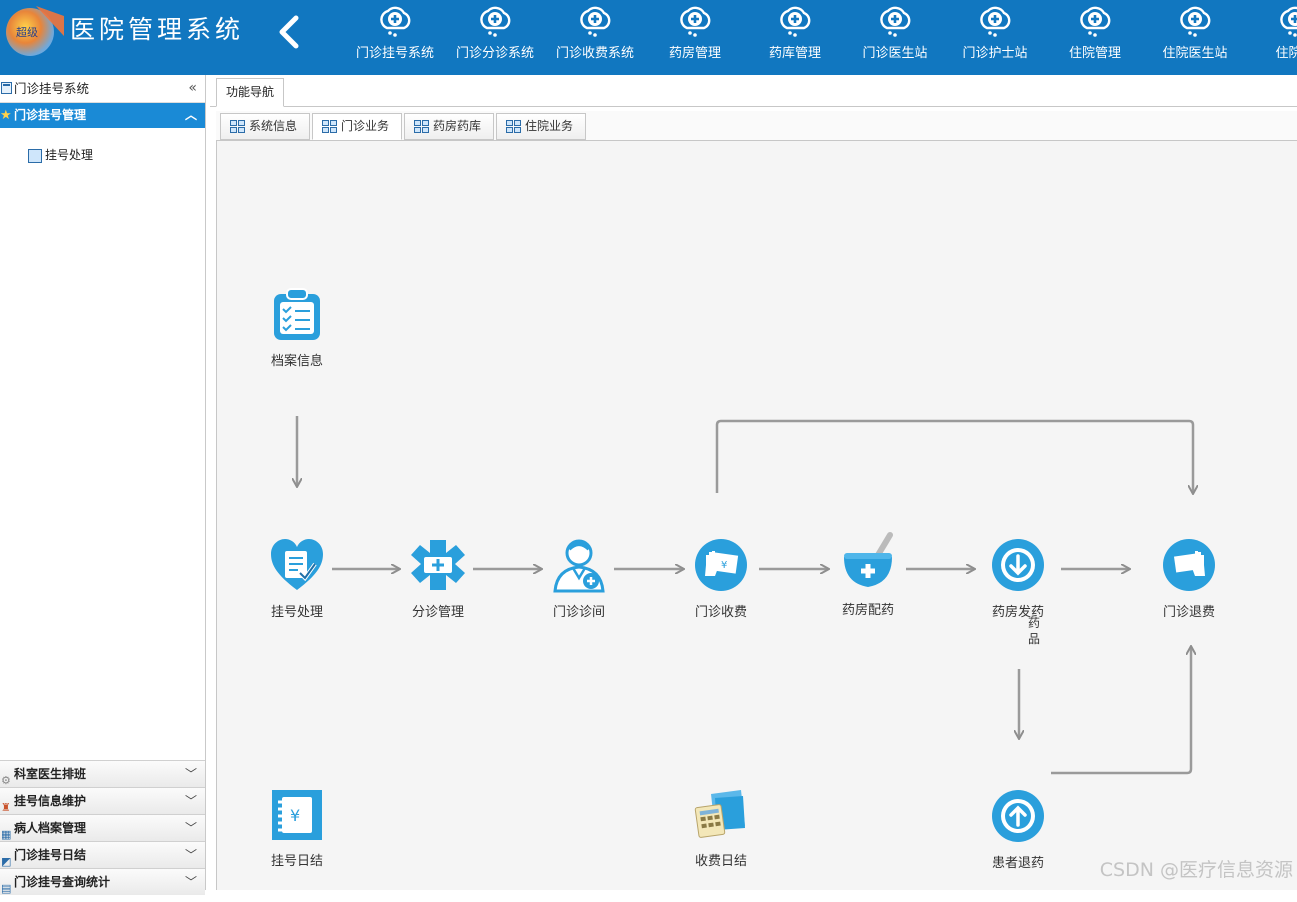  What do you see at coordinates (719, 814) in the screenshot?
I see `calculator-folder-icon` at bounding box center [719, 814].